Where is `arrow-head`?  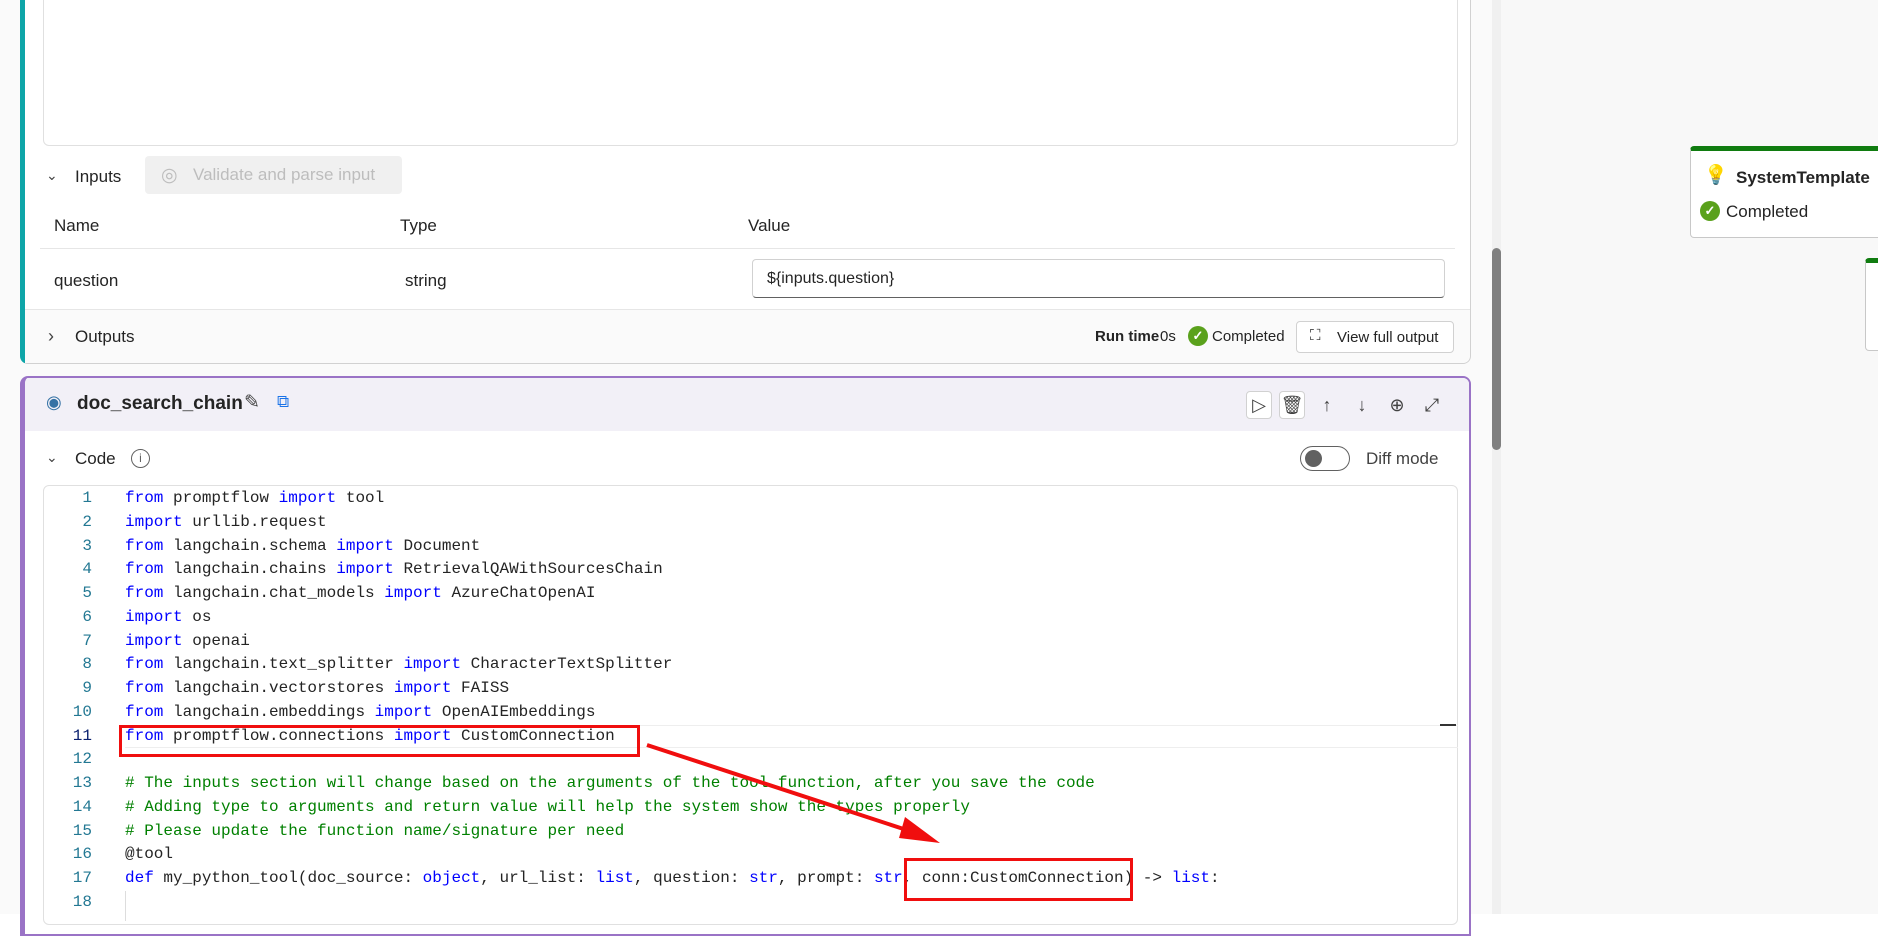
arrow-head is located at coordinates (919, 830).